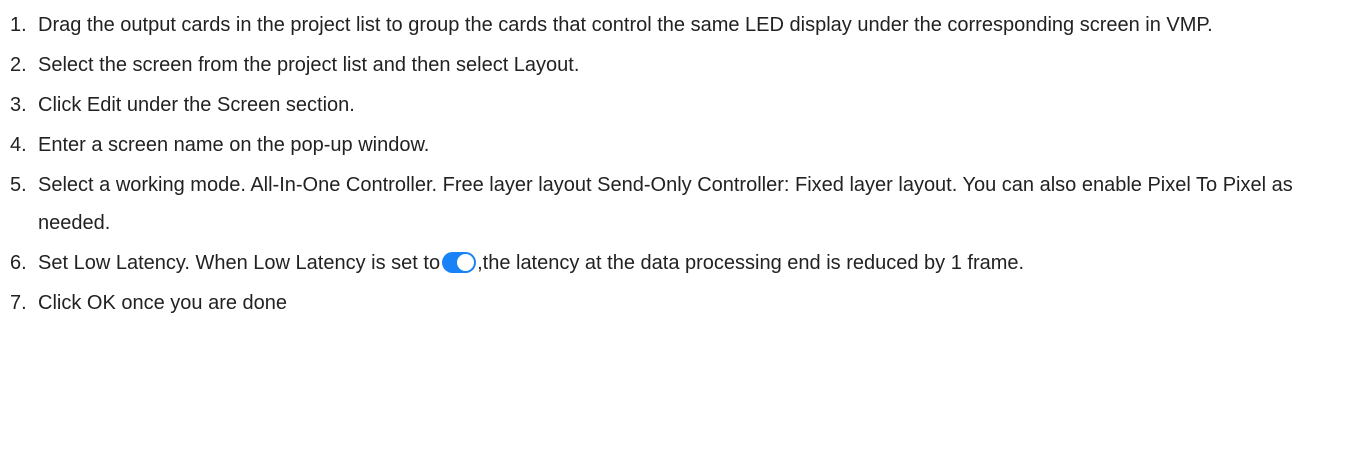  I want to click on step-number: 5., so click(18, 185).